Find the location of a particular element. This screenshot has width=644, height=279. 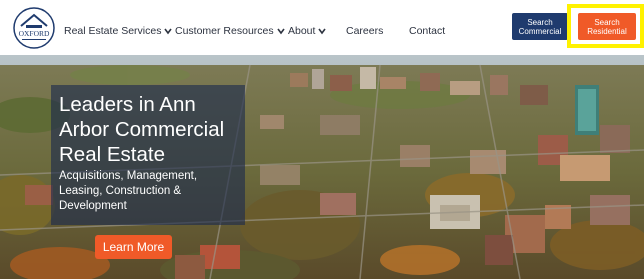

search-residential-button: Search Residential is located at coordinates (607, 26).